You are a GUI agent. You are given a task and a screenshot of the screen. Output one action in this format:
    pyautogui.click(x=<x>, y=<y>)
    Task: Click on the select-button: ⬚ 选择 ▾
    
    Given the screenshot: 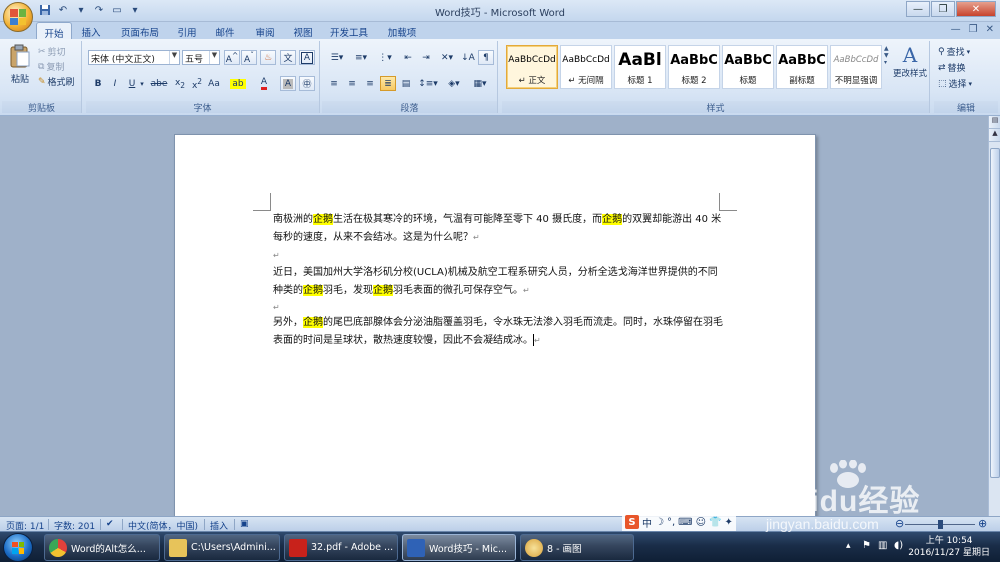 What is the action you would take?
    pyautogui.click(x=955, y=84)
    